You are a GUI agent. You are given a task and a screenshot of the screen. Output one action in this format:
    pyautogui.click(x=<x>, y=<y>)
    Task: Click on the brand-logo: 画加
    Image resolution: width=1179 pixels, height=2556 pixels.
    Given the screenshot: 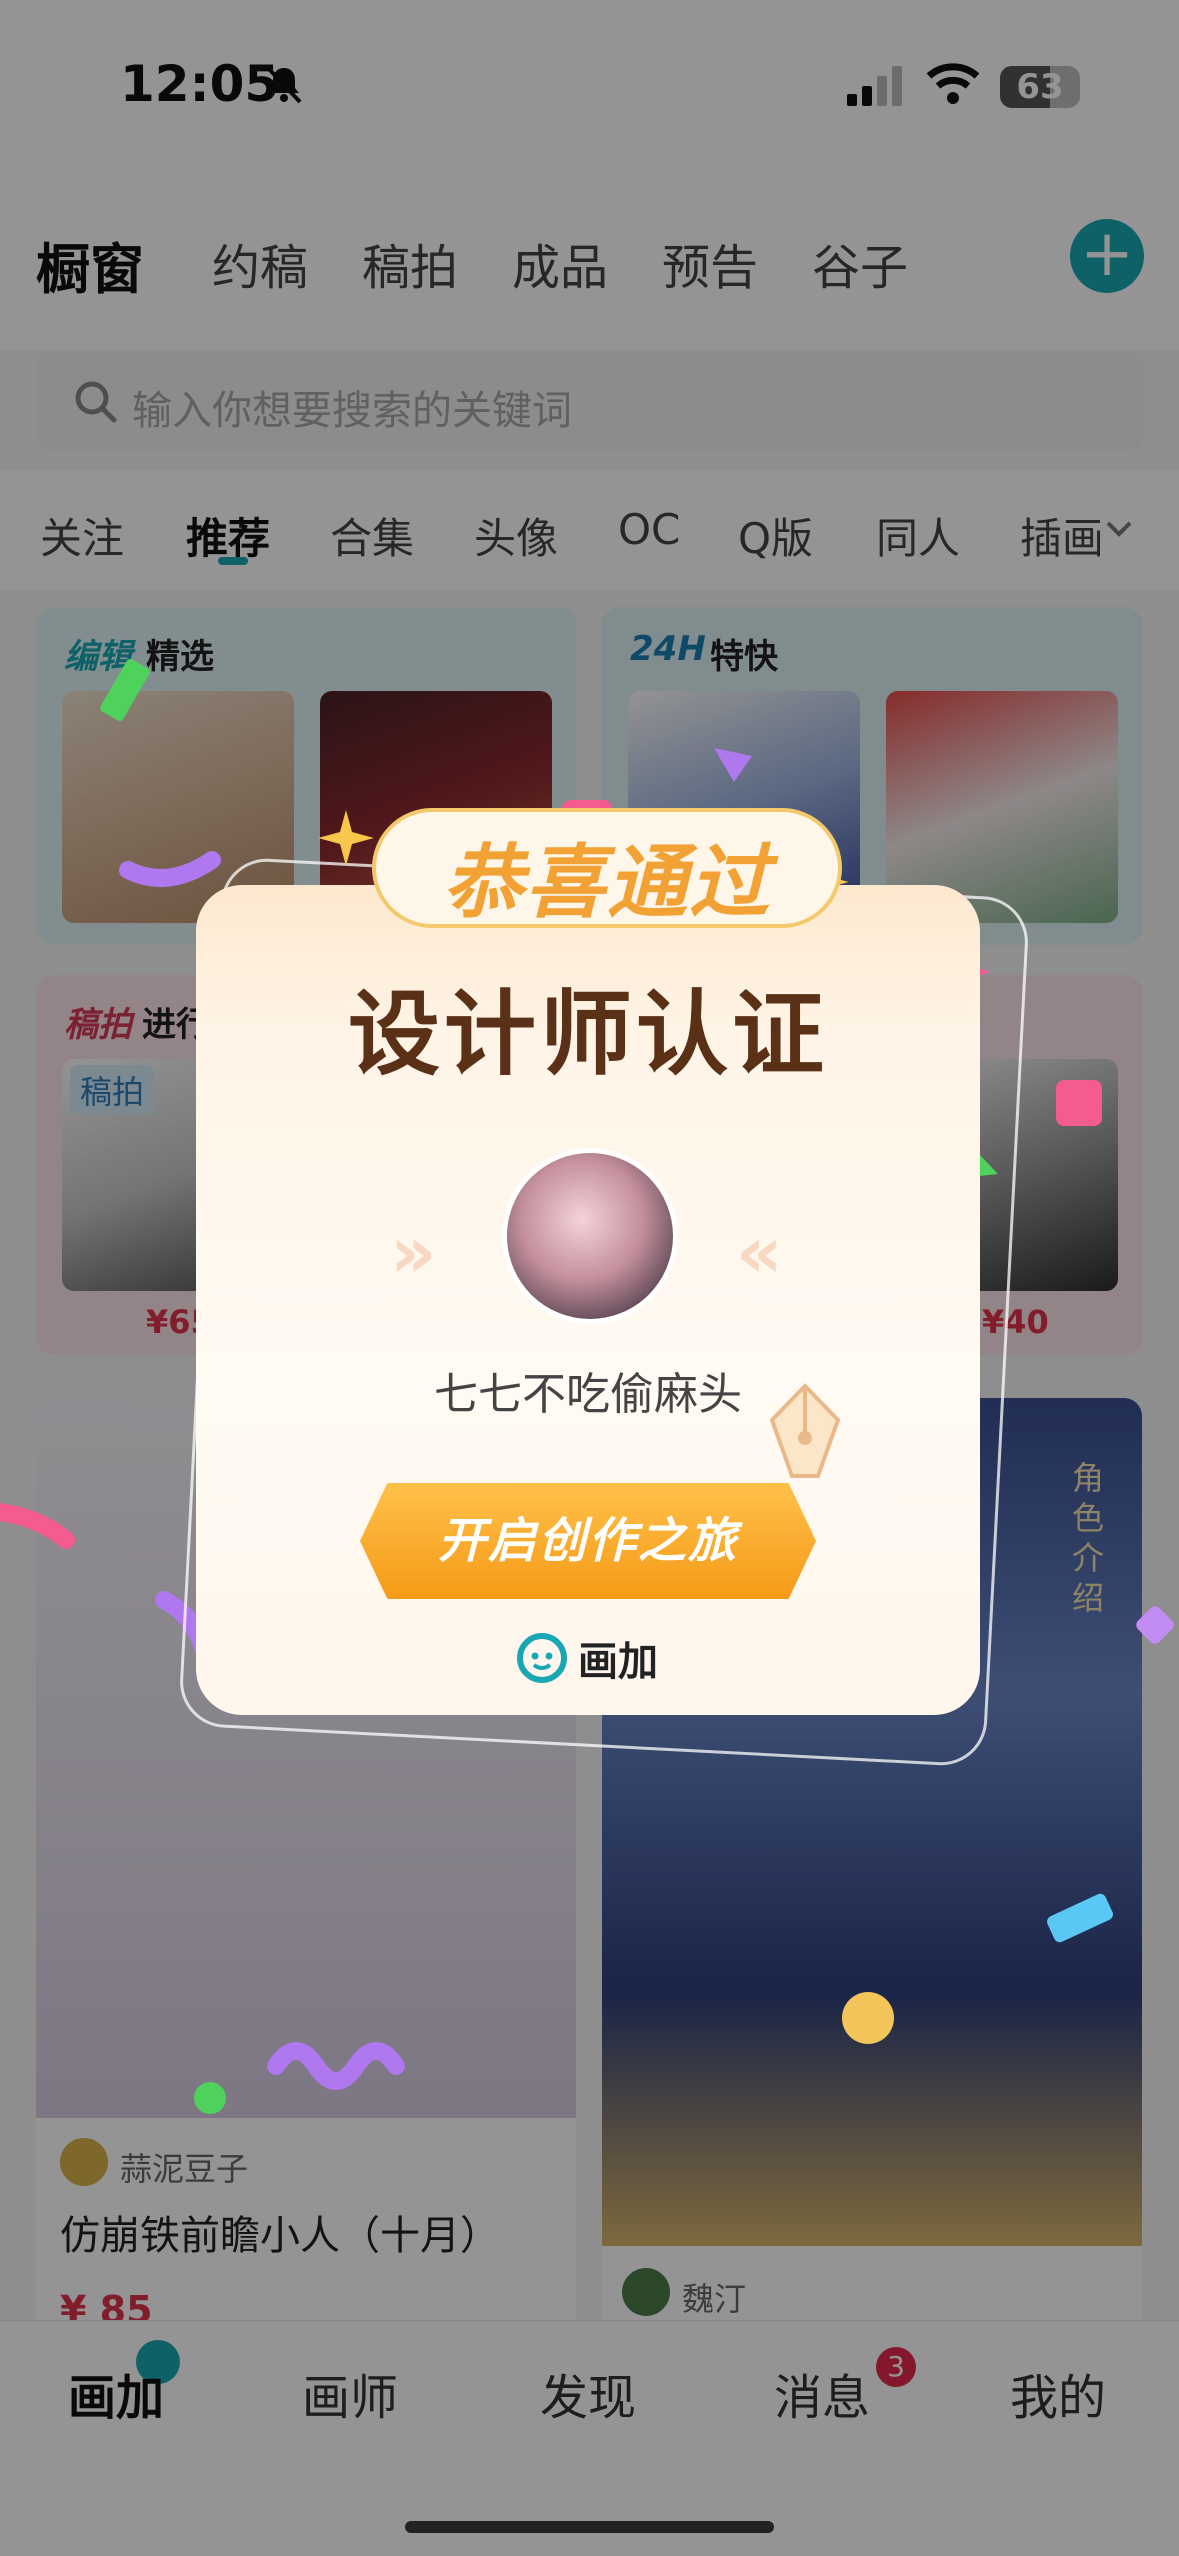 What is the action you would take?
    pyautogui.click(x=587, y=1658)
    